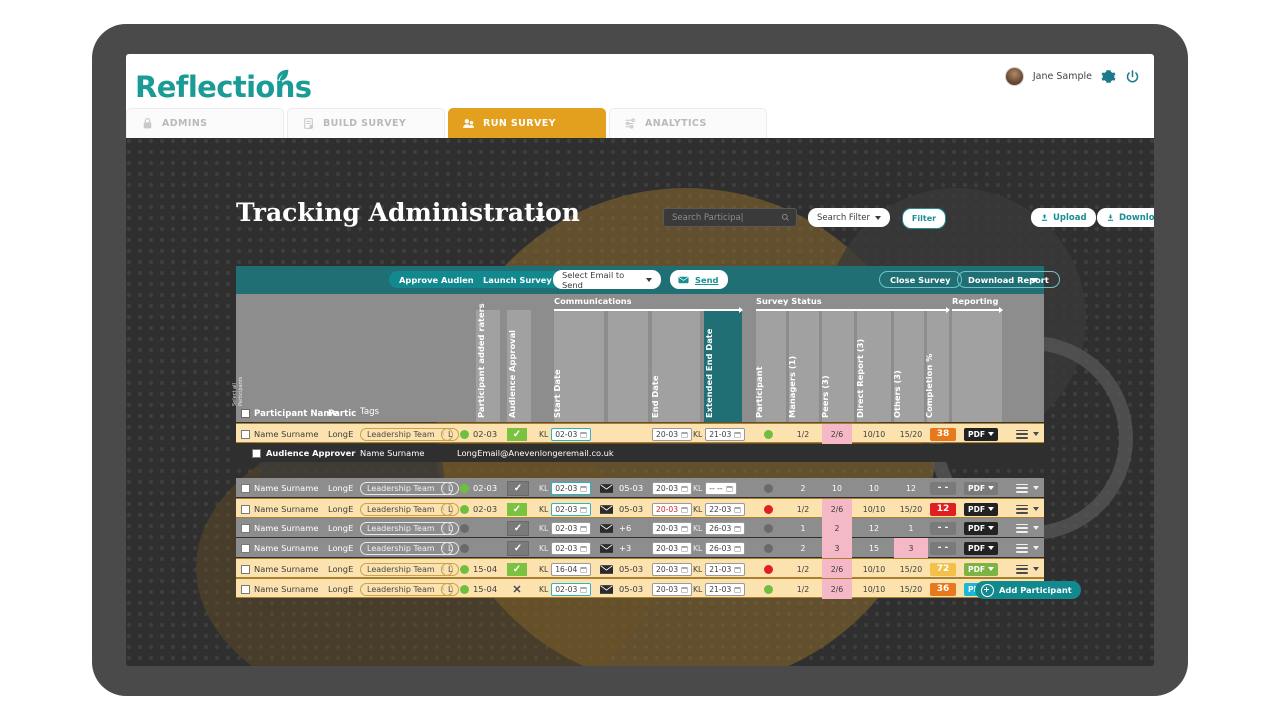 The height and width of the screenshot is (720, 1280). I want to click on title-dropdown-caret, so click(540, 219).